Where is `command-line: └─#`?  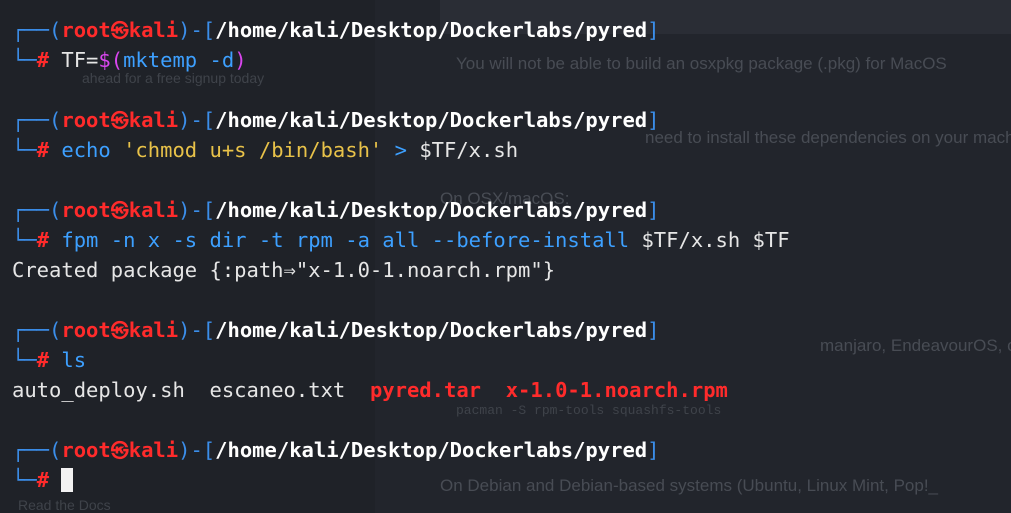 command-line: └─# is located at coordinates (43, 480).